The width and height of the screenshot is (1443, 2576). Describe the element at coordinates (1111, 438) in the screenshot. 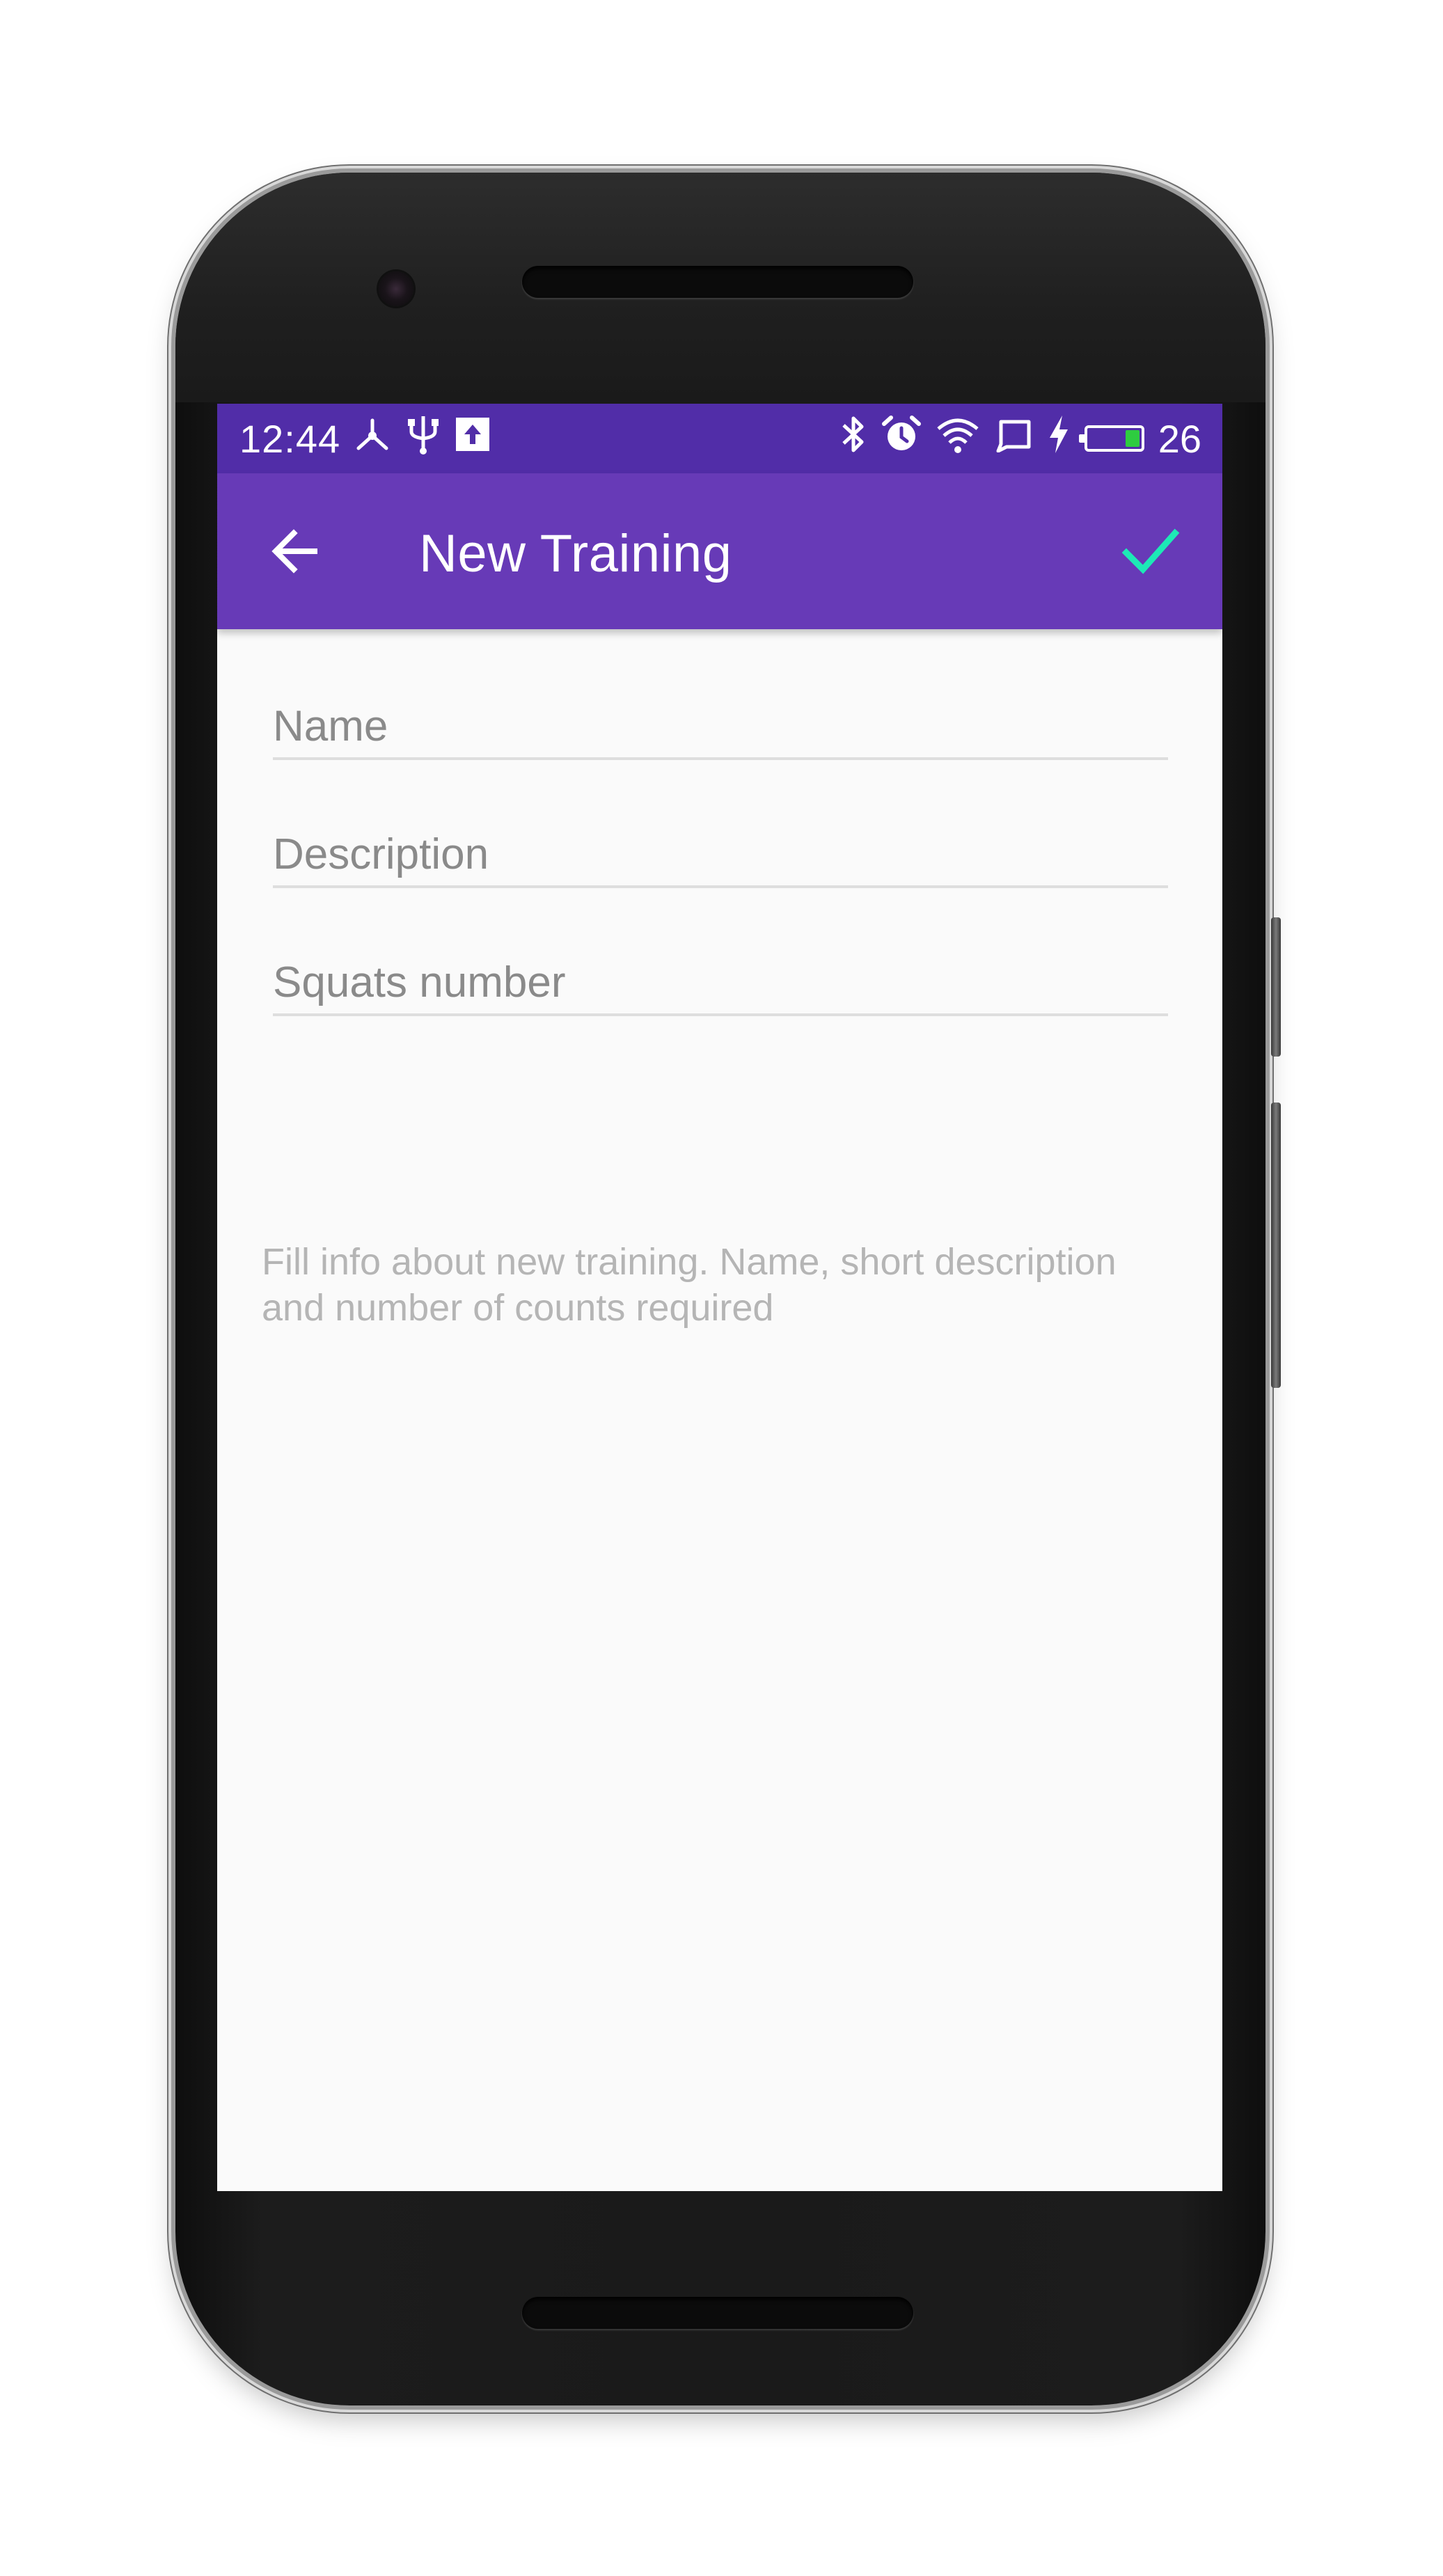

I see `battery-icon` at that location.